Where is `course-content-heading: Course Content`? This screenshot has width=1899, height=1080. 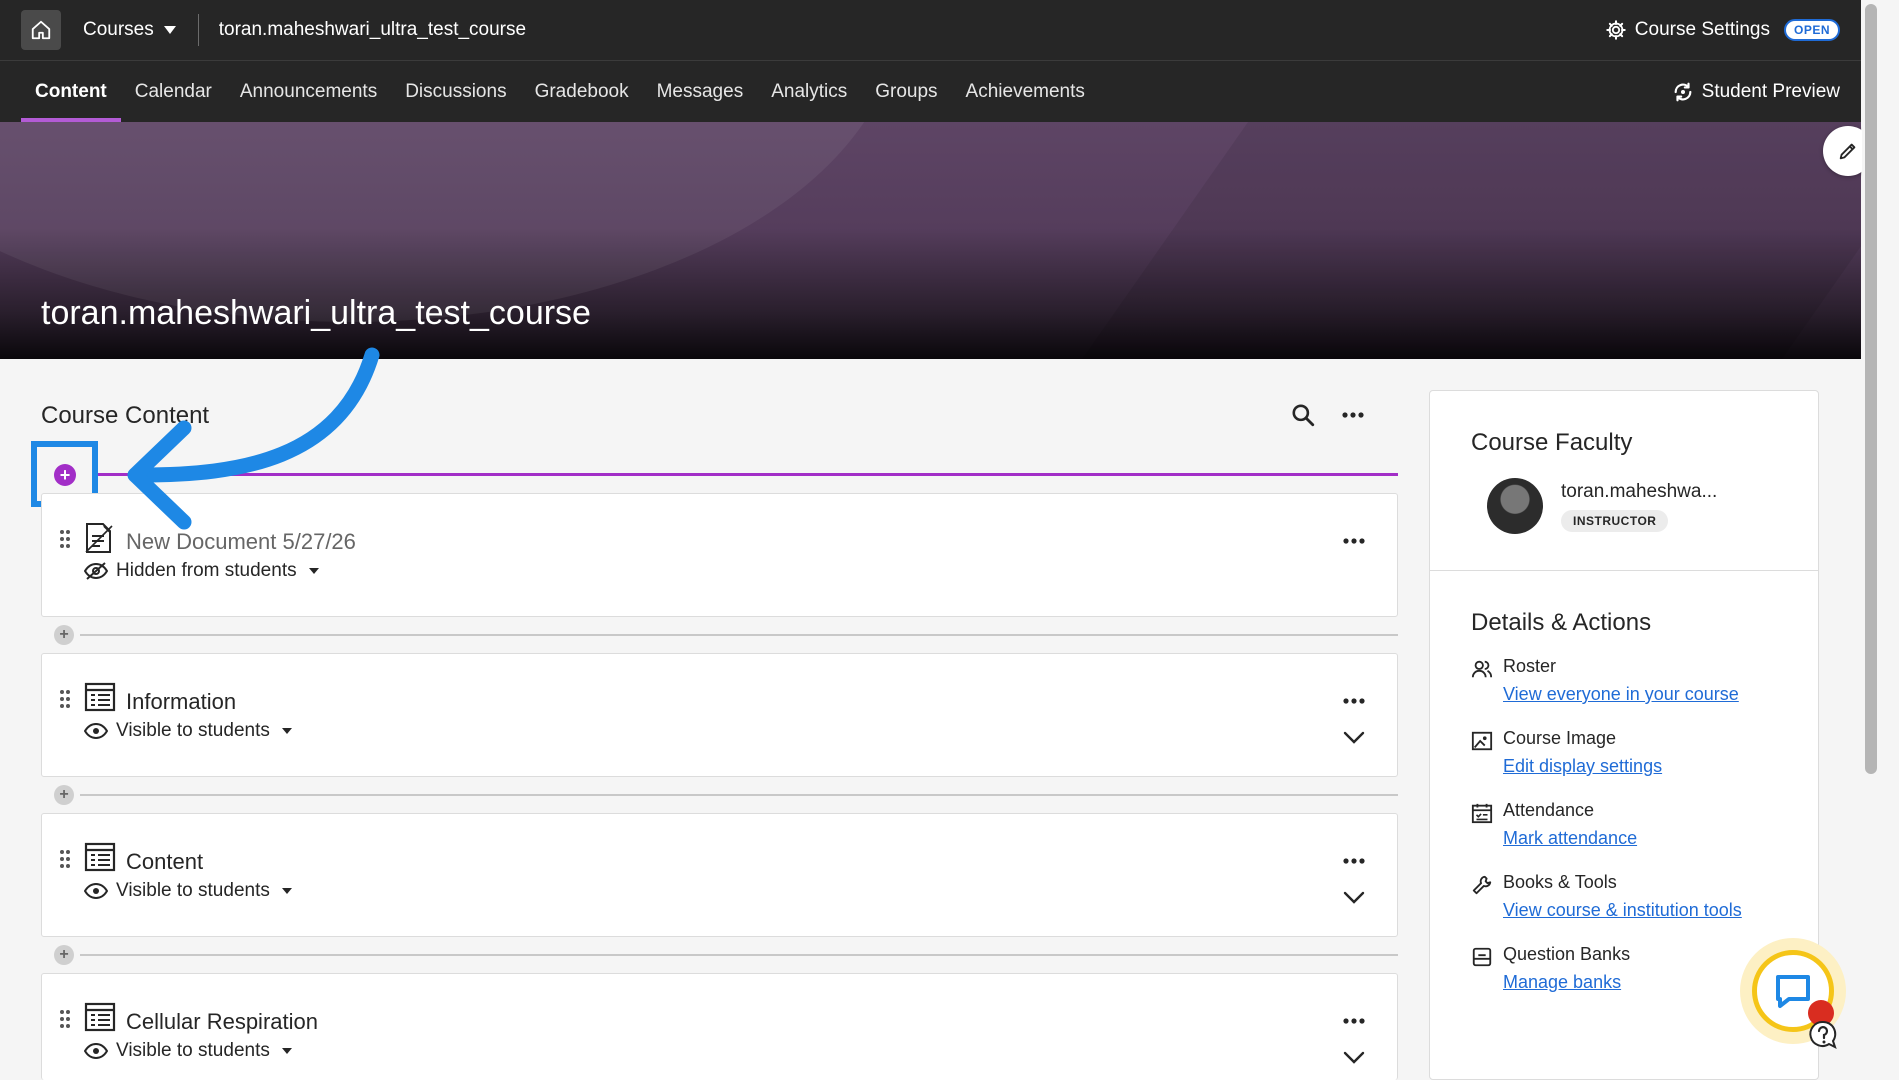
course-content-heading: Course Content is located at coordinates (125, 415).